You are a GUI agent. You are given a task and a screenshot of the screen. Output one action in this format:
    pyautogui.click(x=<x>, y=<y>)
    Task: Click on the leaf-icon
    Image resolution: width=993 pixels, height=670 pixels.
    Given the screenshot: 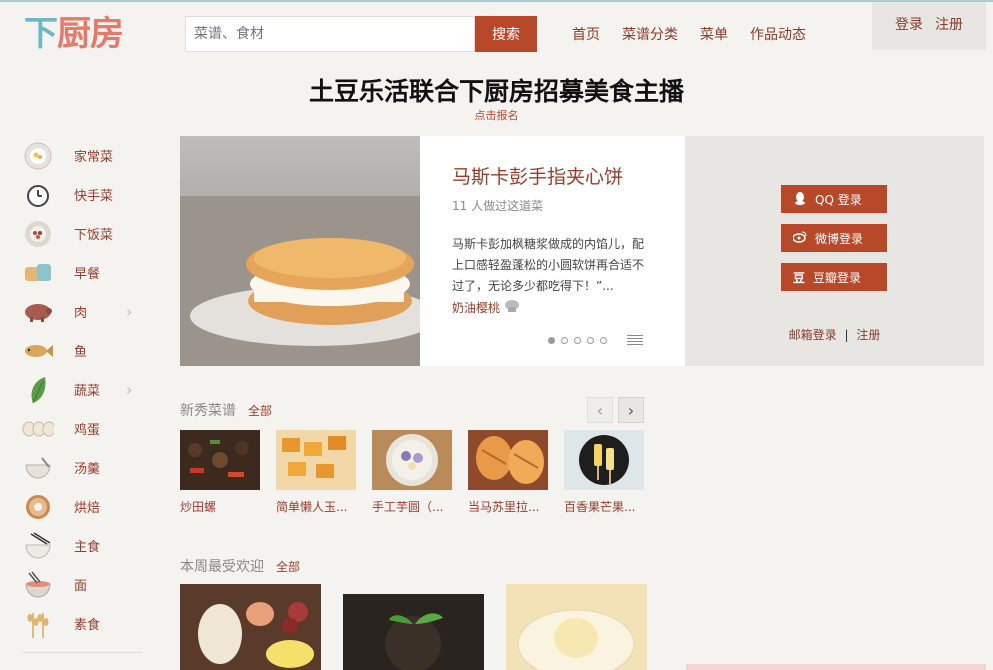 What is the action you would take?
    pyautogui.click(x=38, y=390)
    